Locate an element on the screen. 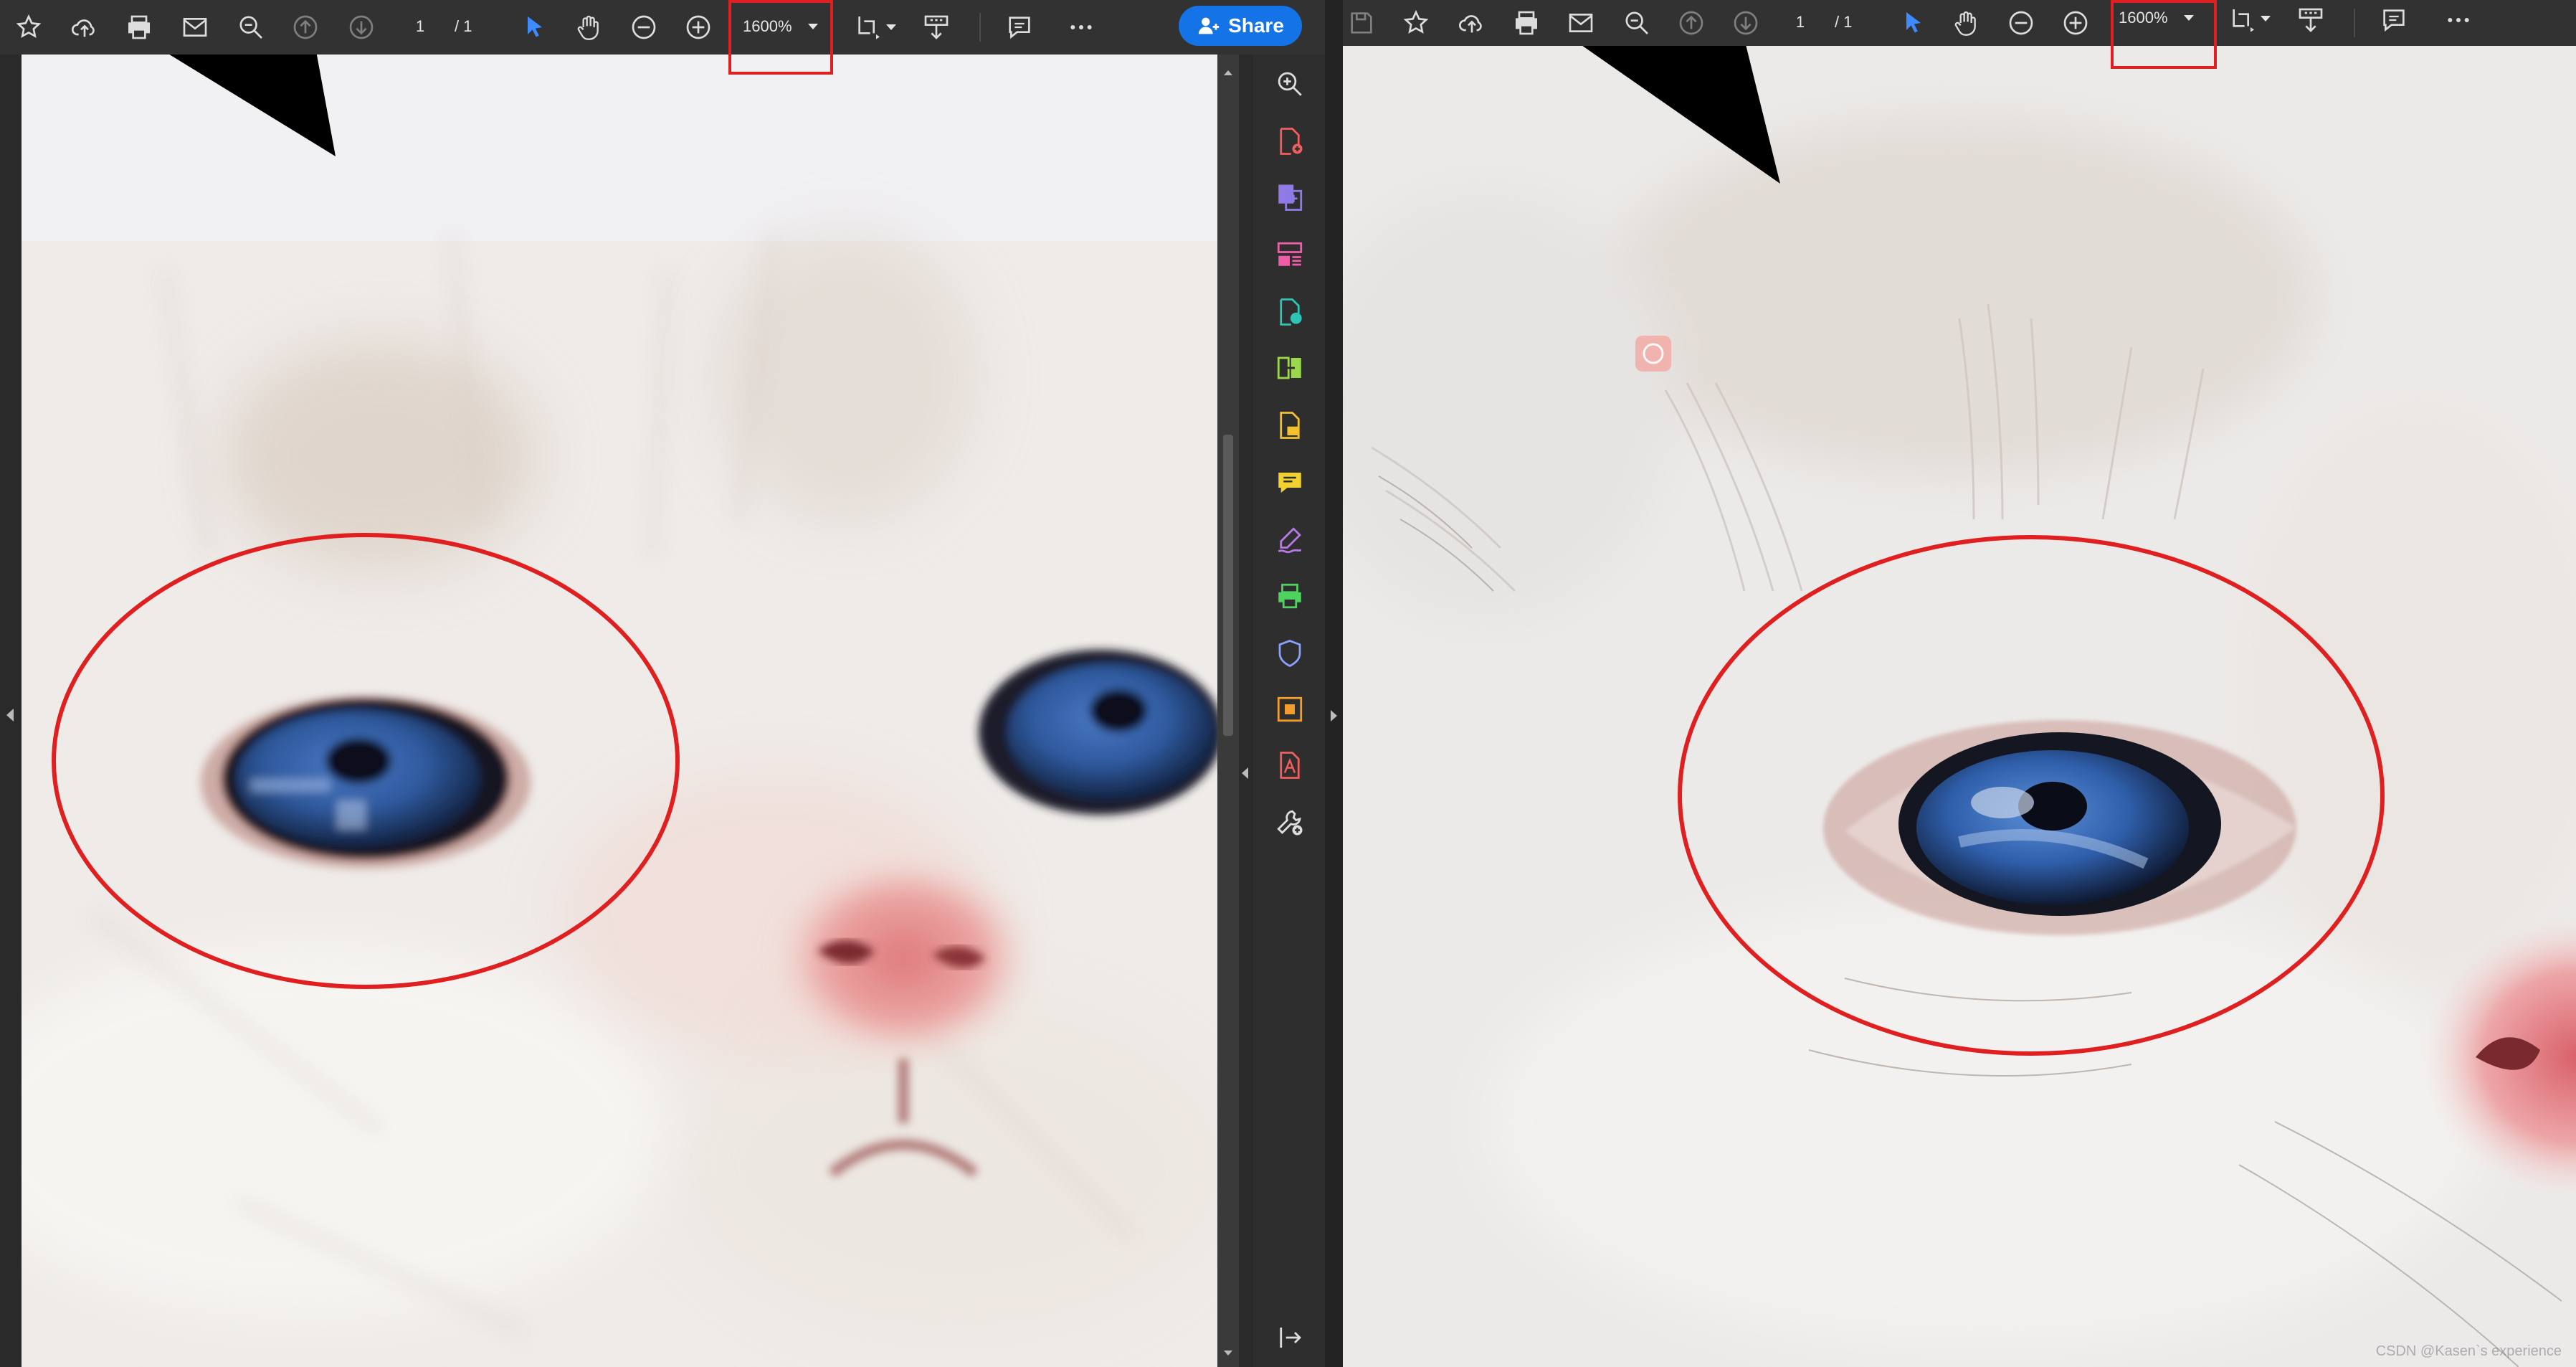 The width and height of the screenshot is (2576, 1367). share-button: Share is located at coordinates (1241, 26).